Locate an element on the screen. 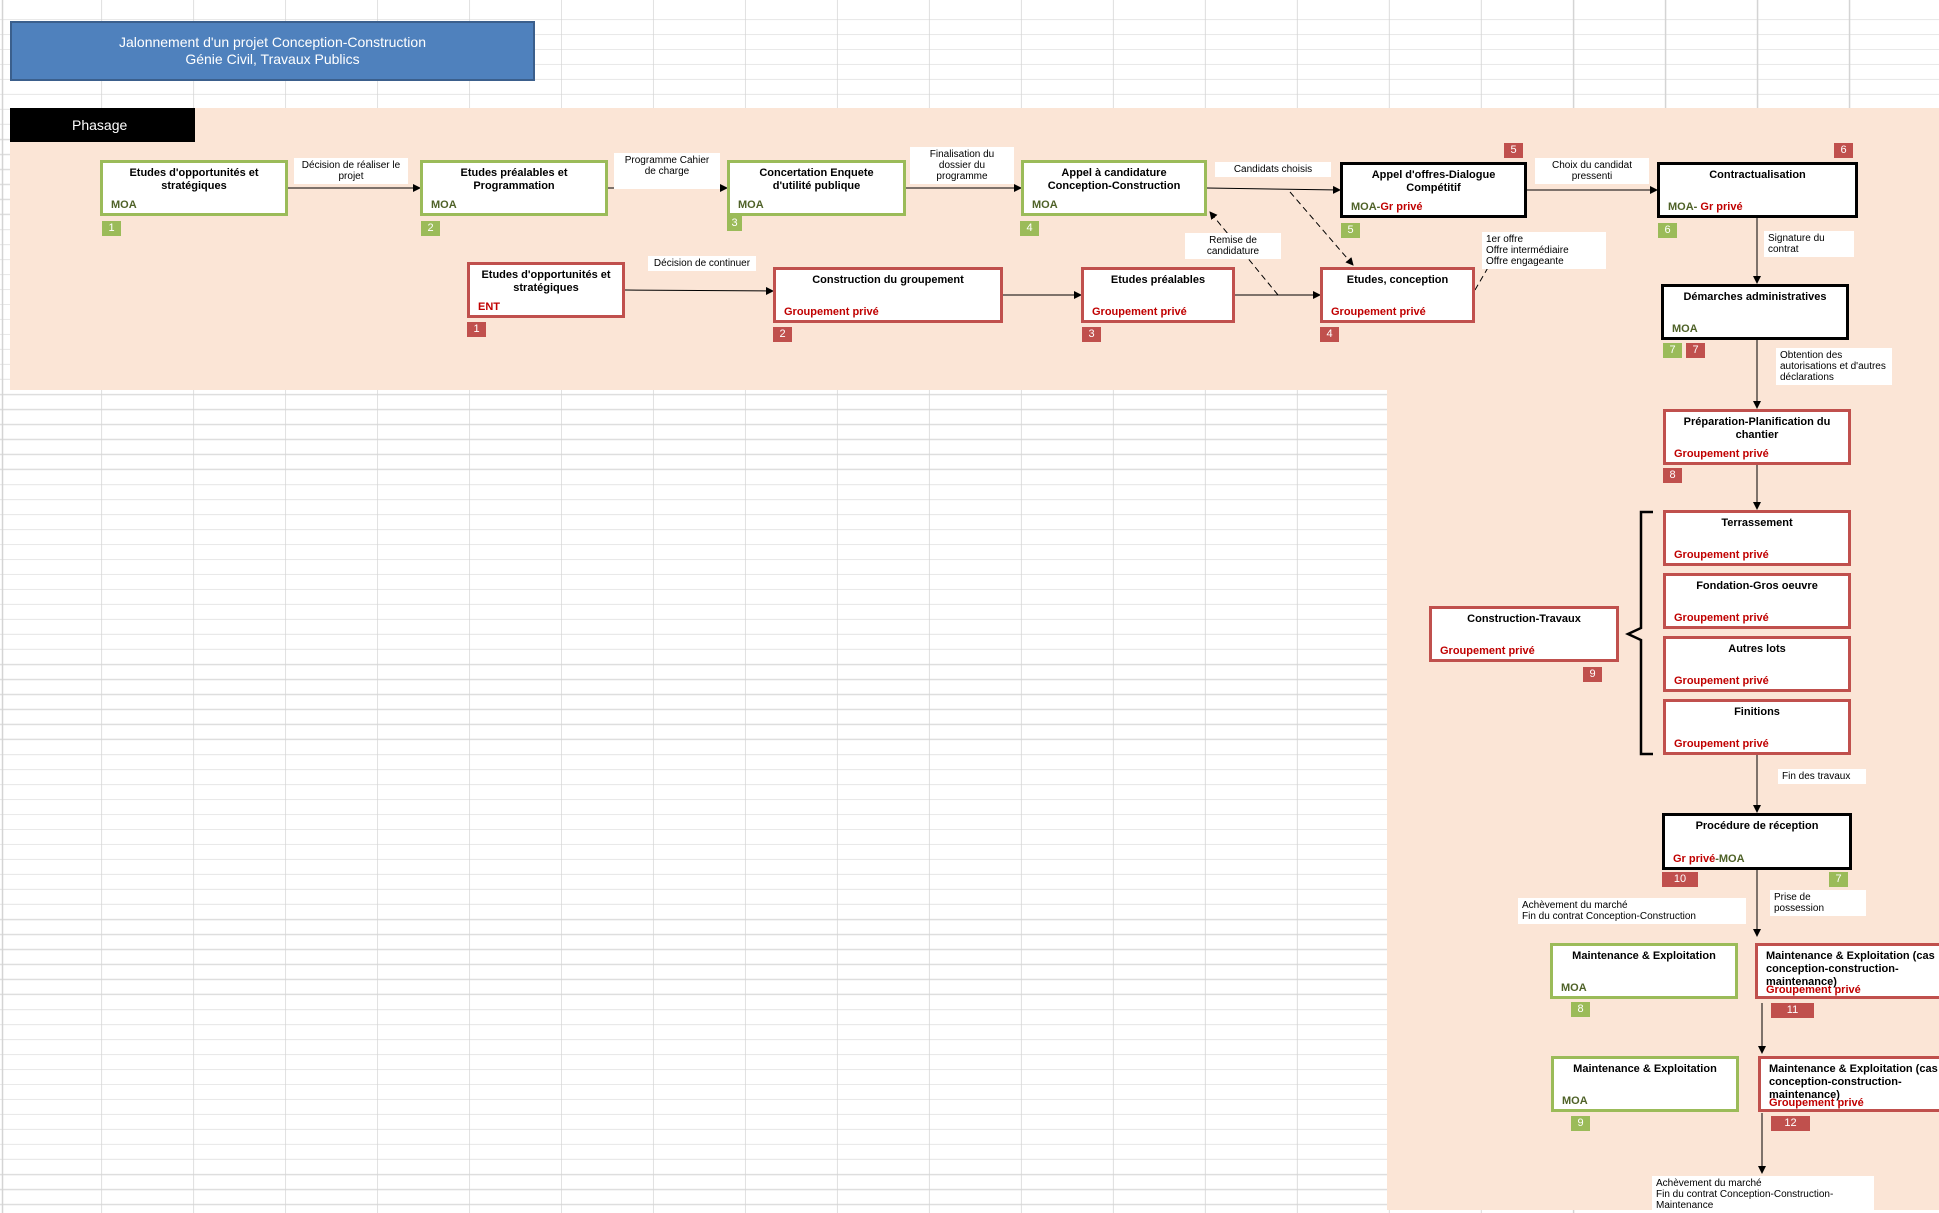 This screenshot has height=1213, width=1939. box-maintenance-2b-owner: Groupement privé is located at coordinates (1816, 1103).